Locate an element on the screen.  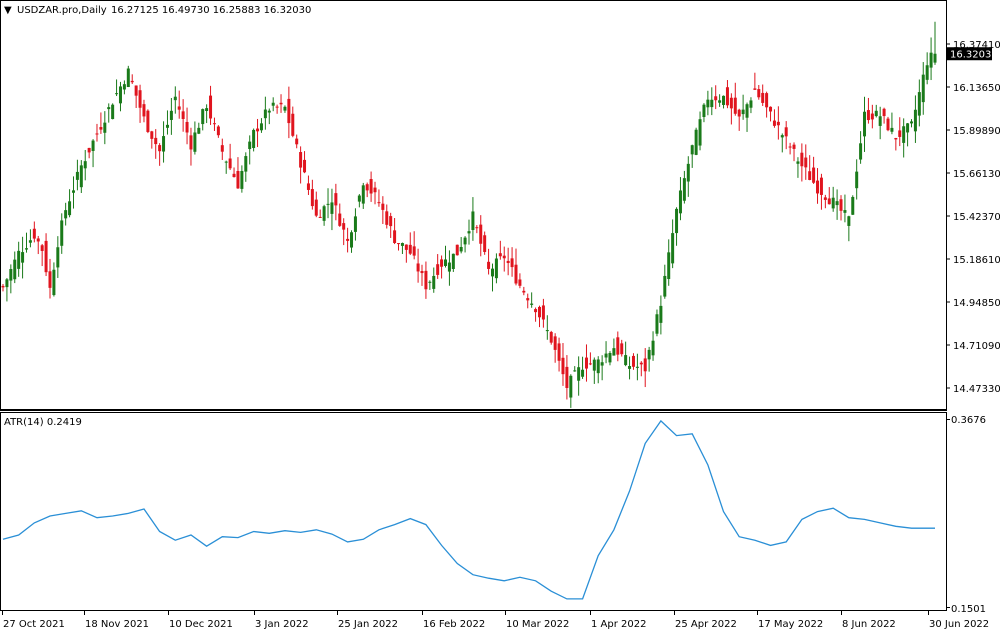
atr-label: ATR(14) 0.2419 is located at coordinates (43, 422).